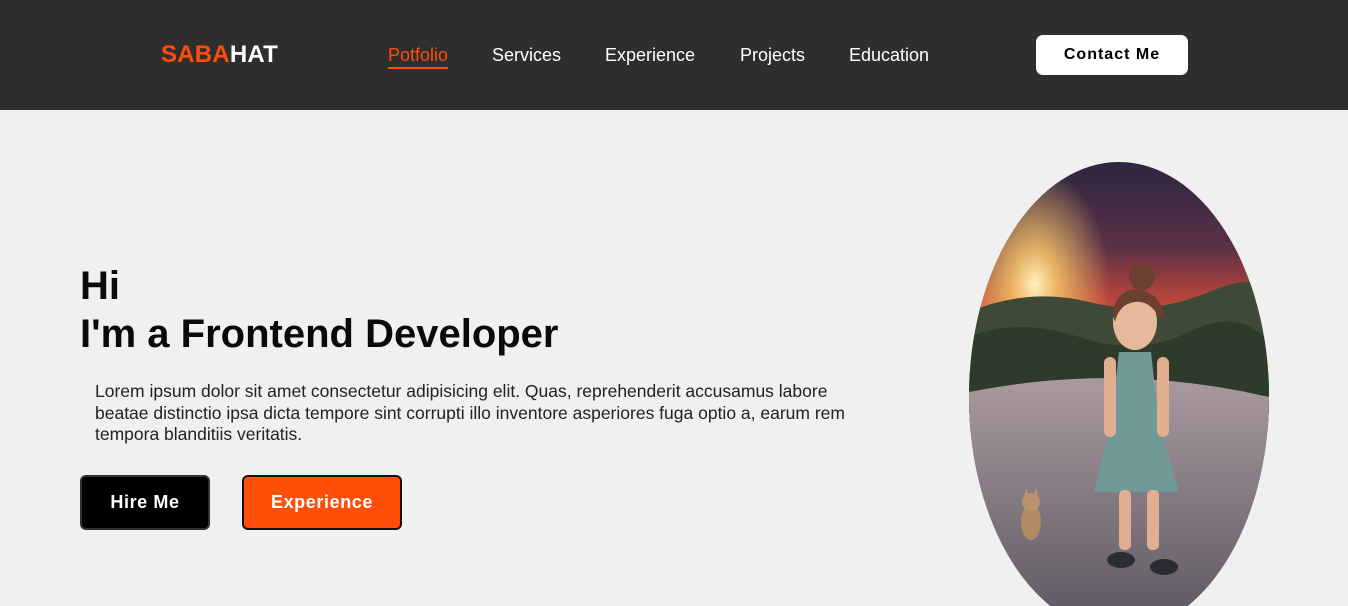 This screenshot has width=1348, height=606. What do you see at coordinates (772, 55) in the screenshot?
I see `nav-link-projects: Projects` at bounding box center [772, 55].